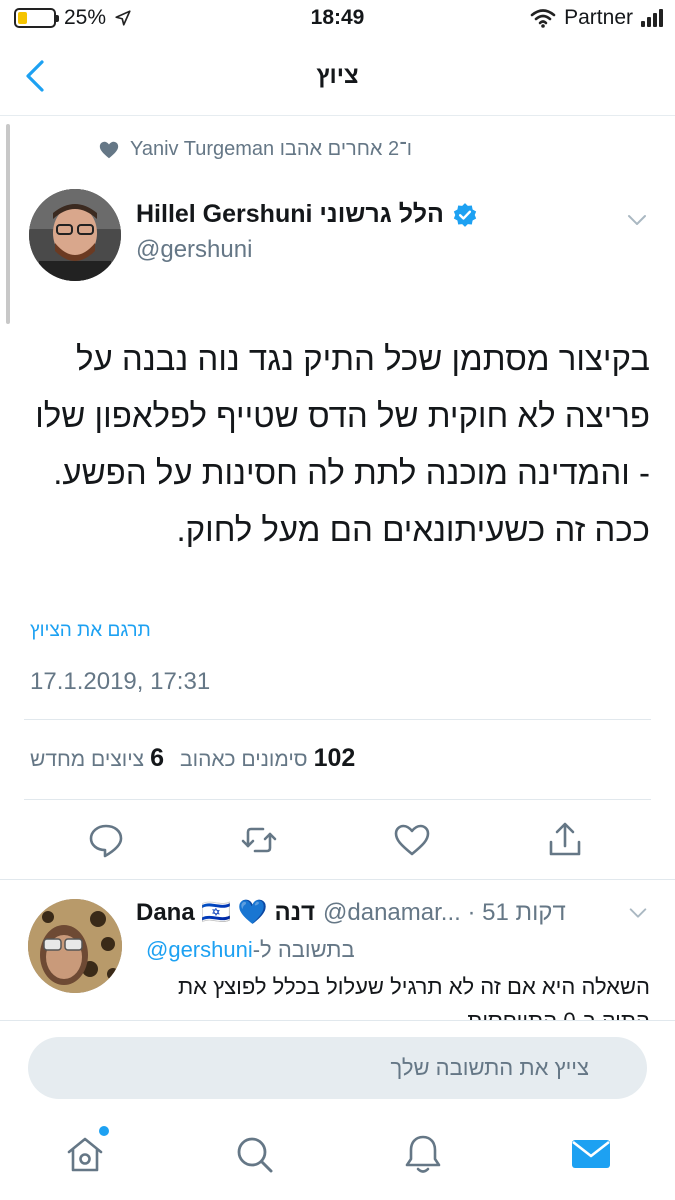  Describe the element at coordinates (543, 18) in the screenshot. I see `wifi-icon` at that location.